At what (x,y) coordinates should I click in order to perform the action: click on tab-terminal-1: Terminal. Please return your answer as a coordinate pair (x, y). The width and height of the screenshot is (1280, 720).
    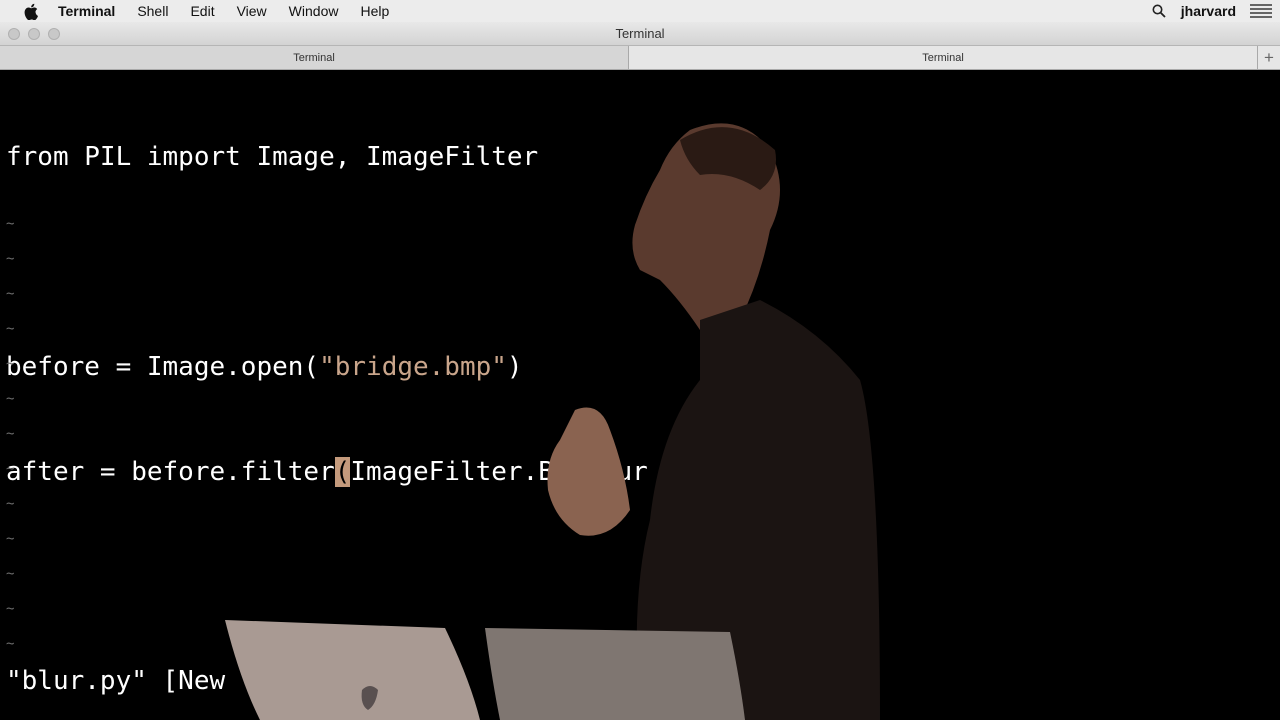
    Looking at the image, I should click on (314, 57).